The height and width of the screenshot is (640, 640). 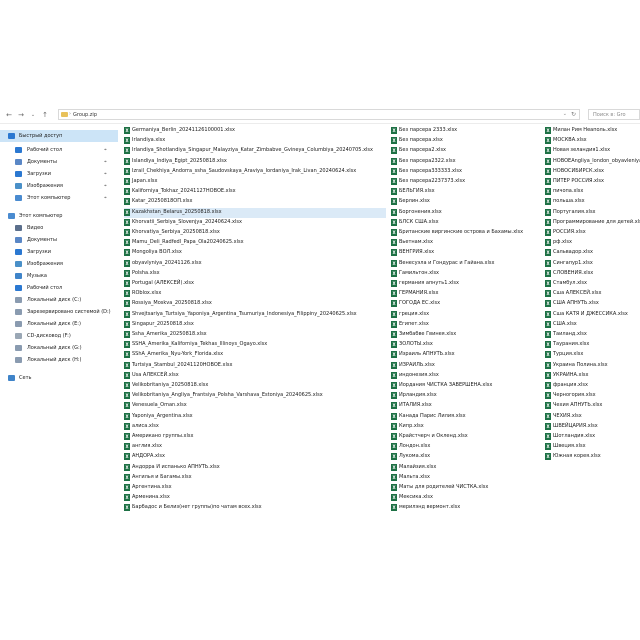 What do you see at coordinates (592, 447) in the screenshot?
I see `file-item: X Швеция.xlsx` at bounding box center [592, 447].